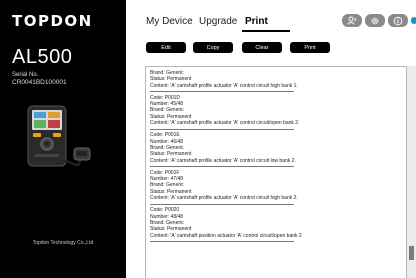 This screenshot has width=416, height=278. Describe the element at coordinates (375, 20) in the screenshot. I see `settings-icon` at that location.